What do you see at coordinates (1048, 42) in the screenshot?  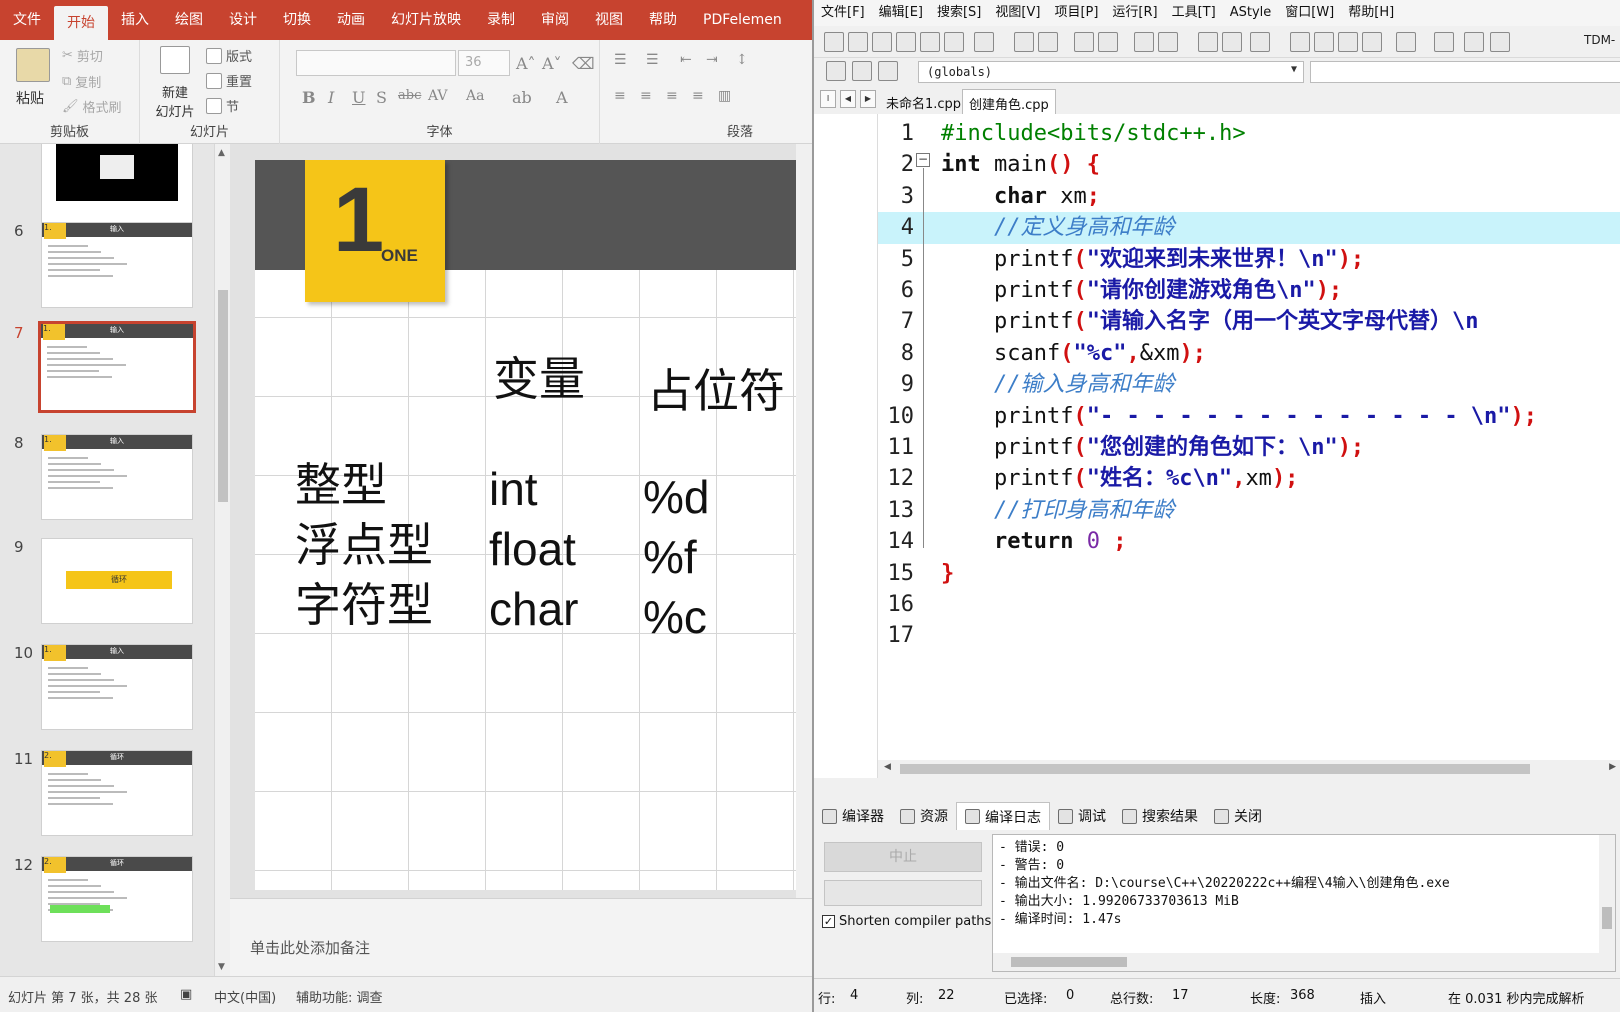 I see `redo-icon` at bounding box center [1048, 42].